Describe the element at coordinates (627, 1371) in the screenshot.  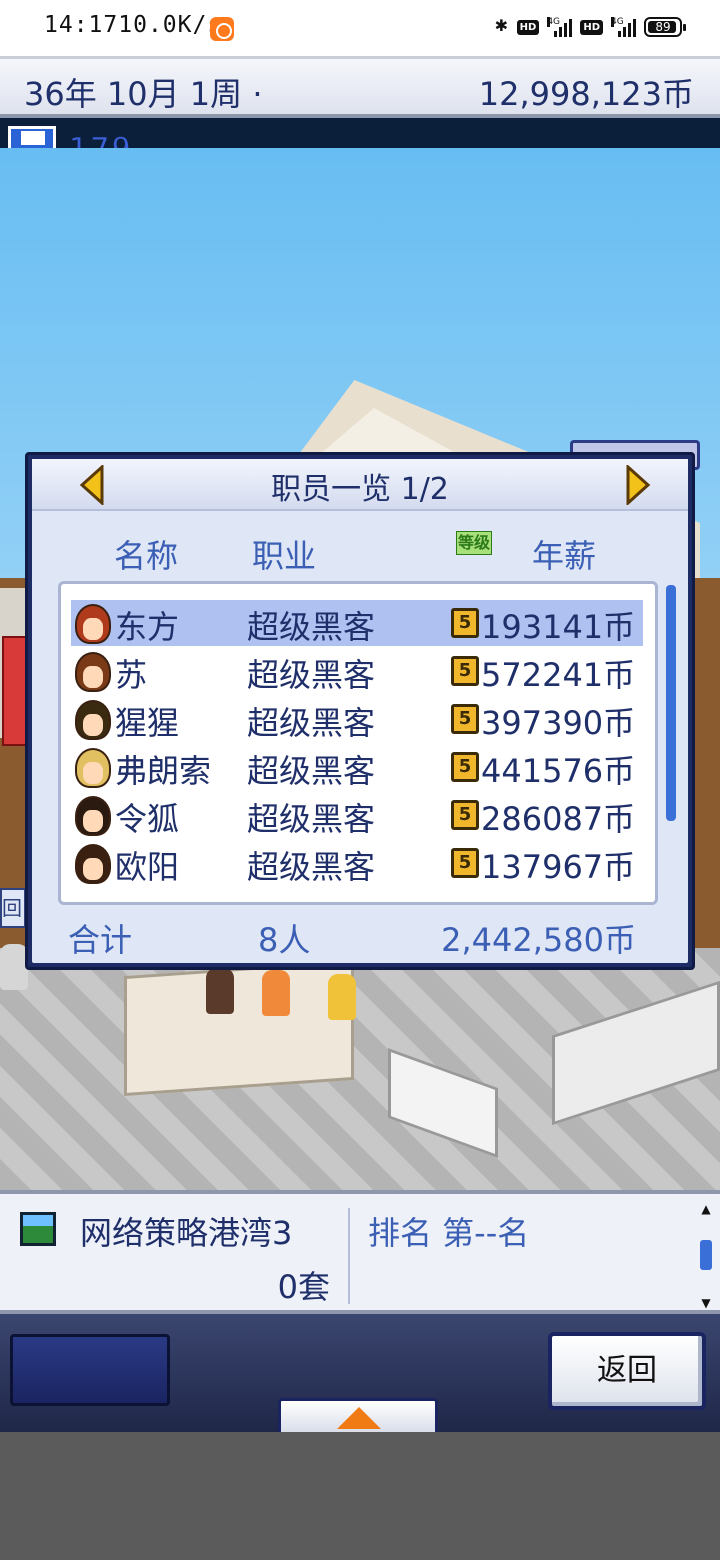
I see `return-button: 返回` at that location.